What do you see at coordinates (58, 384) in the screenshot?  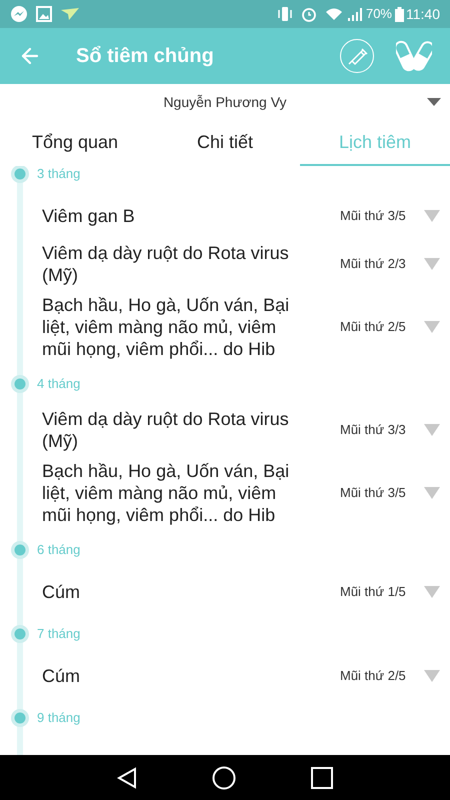 I see `age-label: 4 tháng` at bounding box center [58, 384].